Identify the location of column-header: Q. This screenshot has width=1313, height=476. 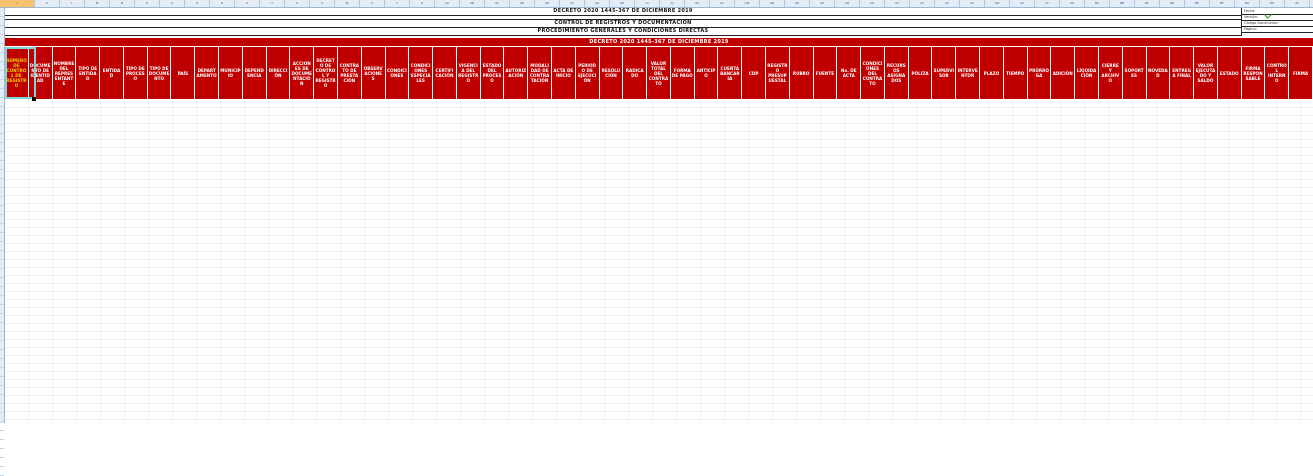
(197, 3).